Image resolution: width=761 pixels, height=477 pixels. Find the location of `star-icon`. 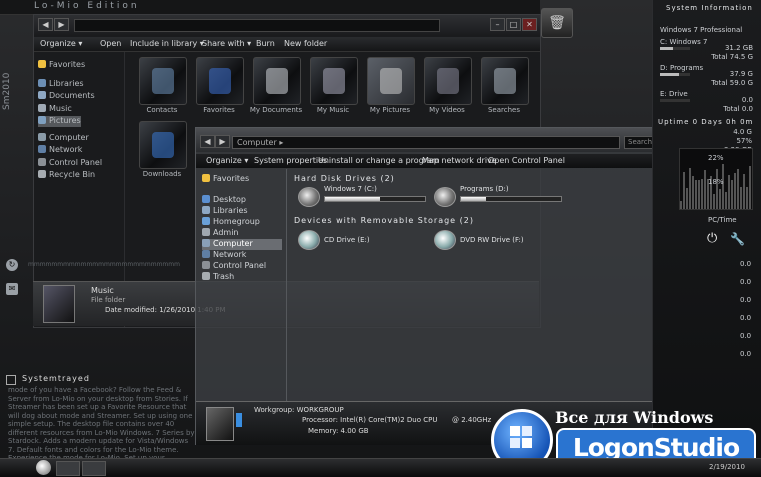

star-icon is located at coordinates (42, 64).